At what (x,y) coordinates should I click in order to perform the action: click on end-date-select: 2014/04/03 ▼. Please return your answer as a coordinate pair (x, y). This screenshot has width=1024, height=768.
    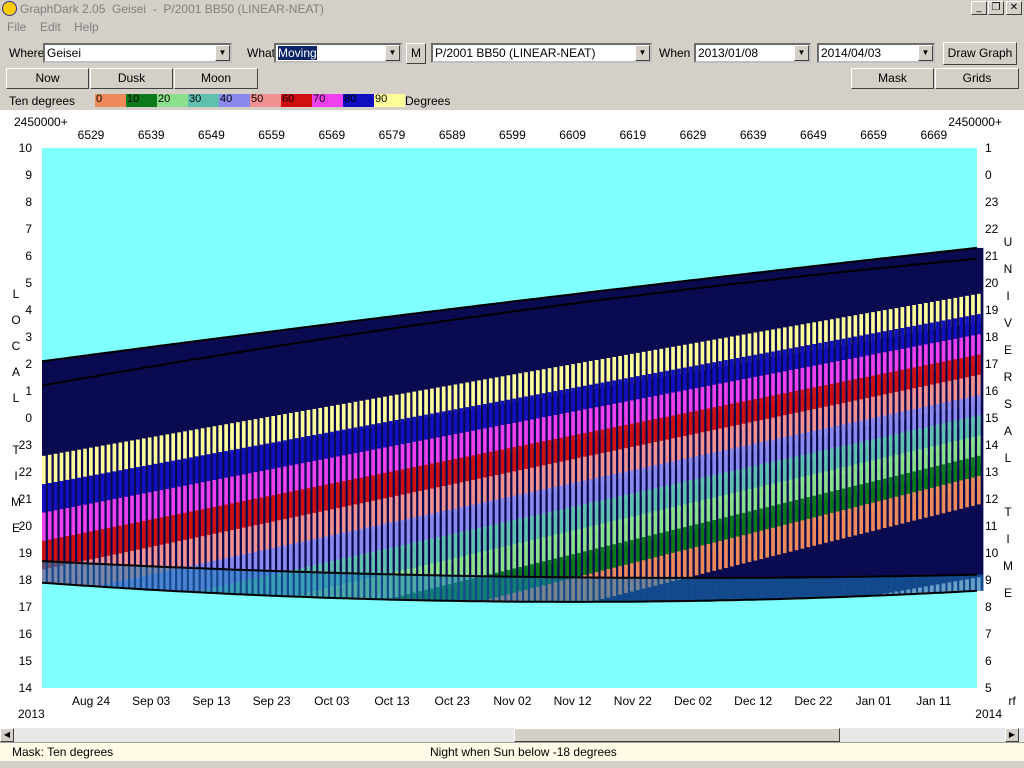
    Looking at the image, I should click on (876, 53).